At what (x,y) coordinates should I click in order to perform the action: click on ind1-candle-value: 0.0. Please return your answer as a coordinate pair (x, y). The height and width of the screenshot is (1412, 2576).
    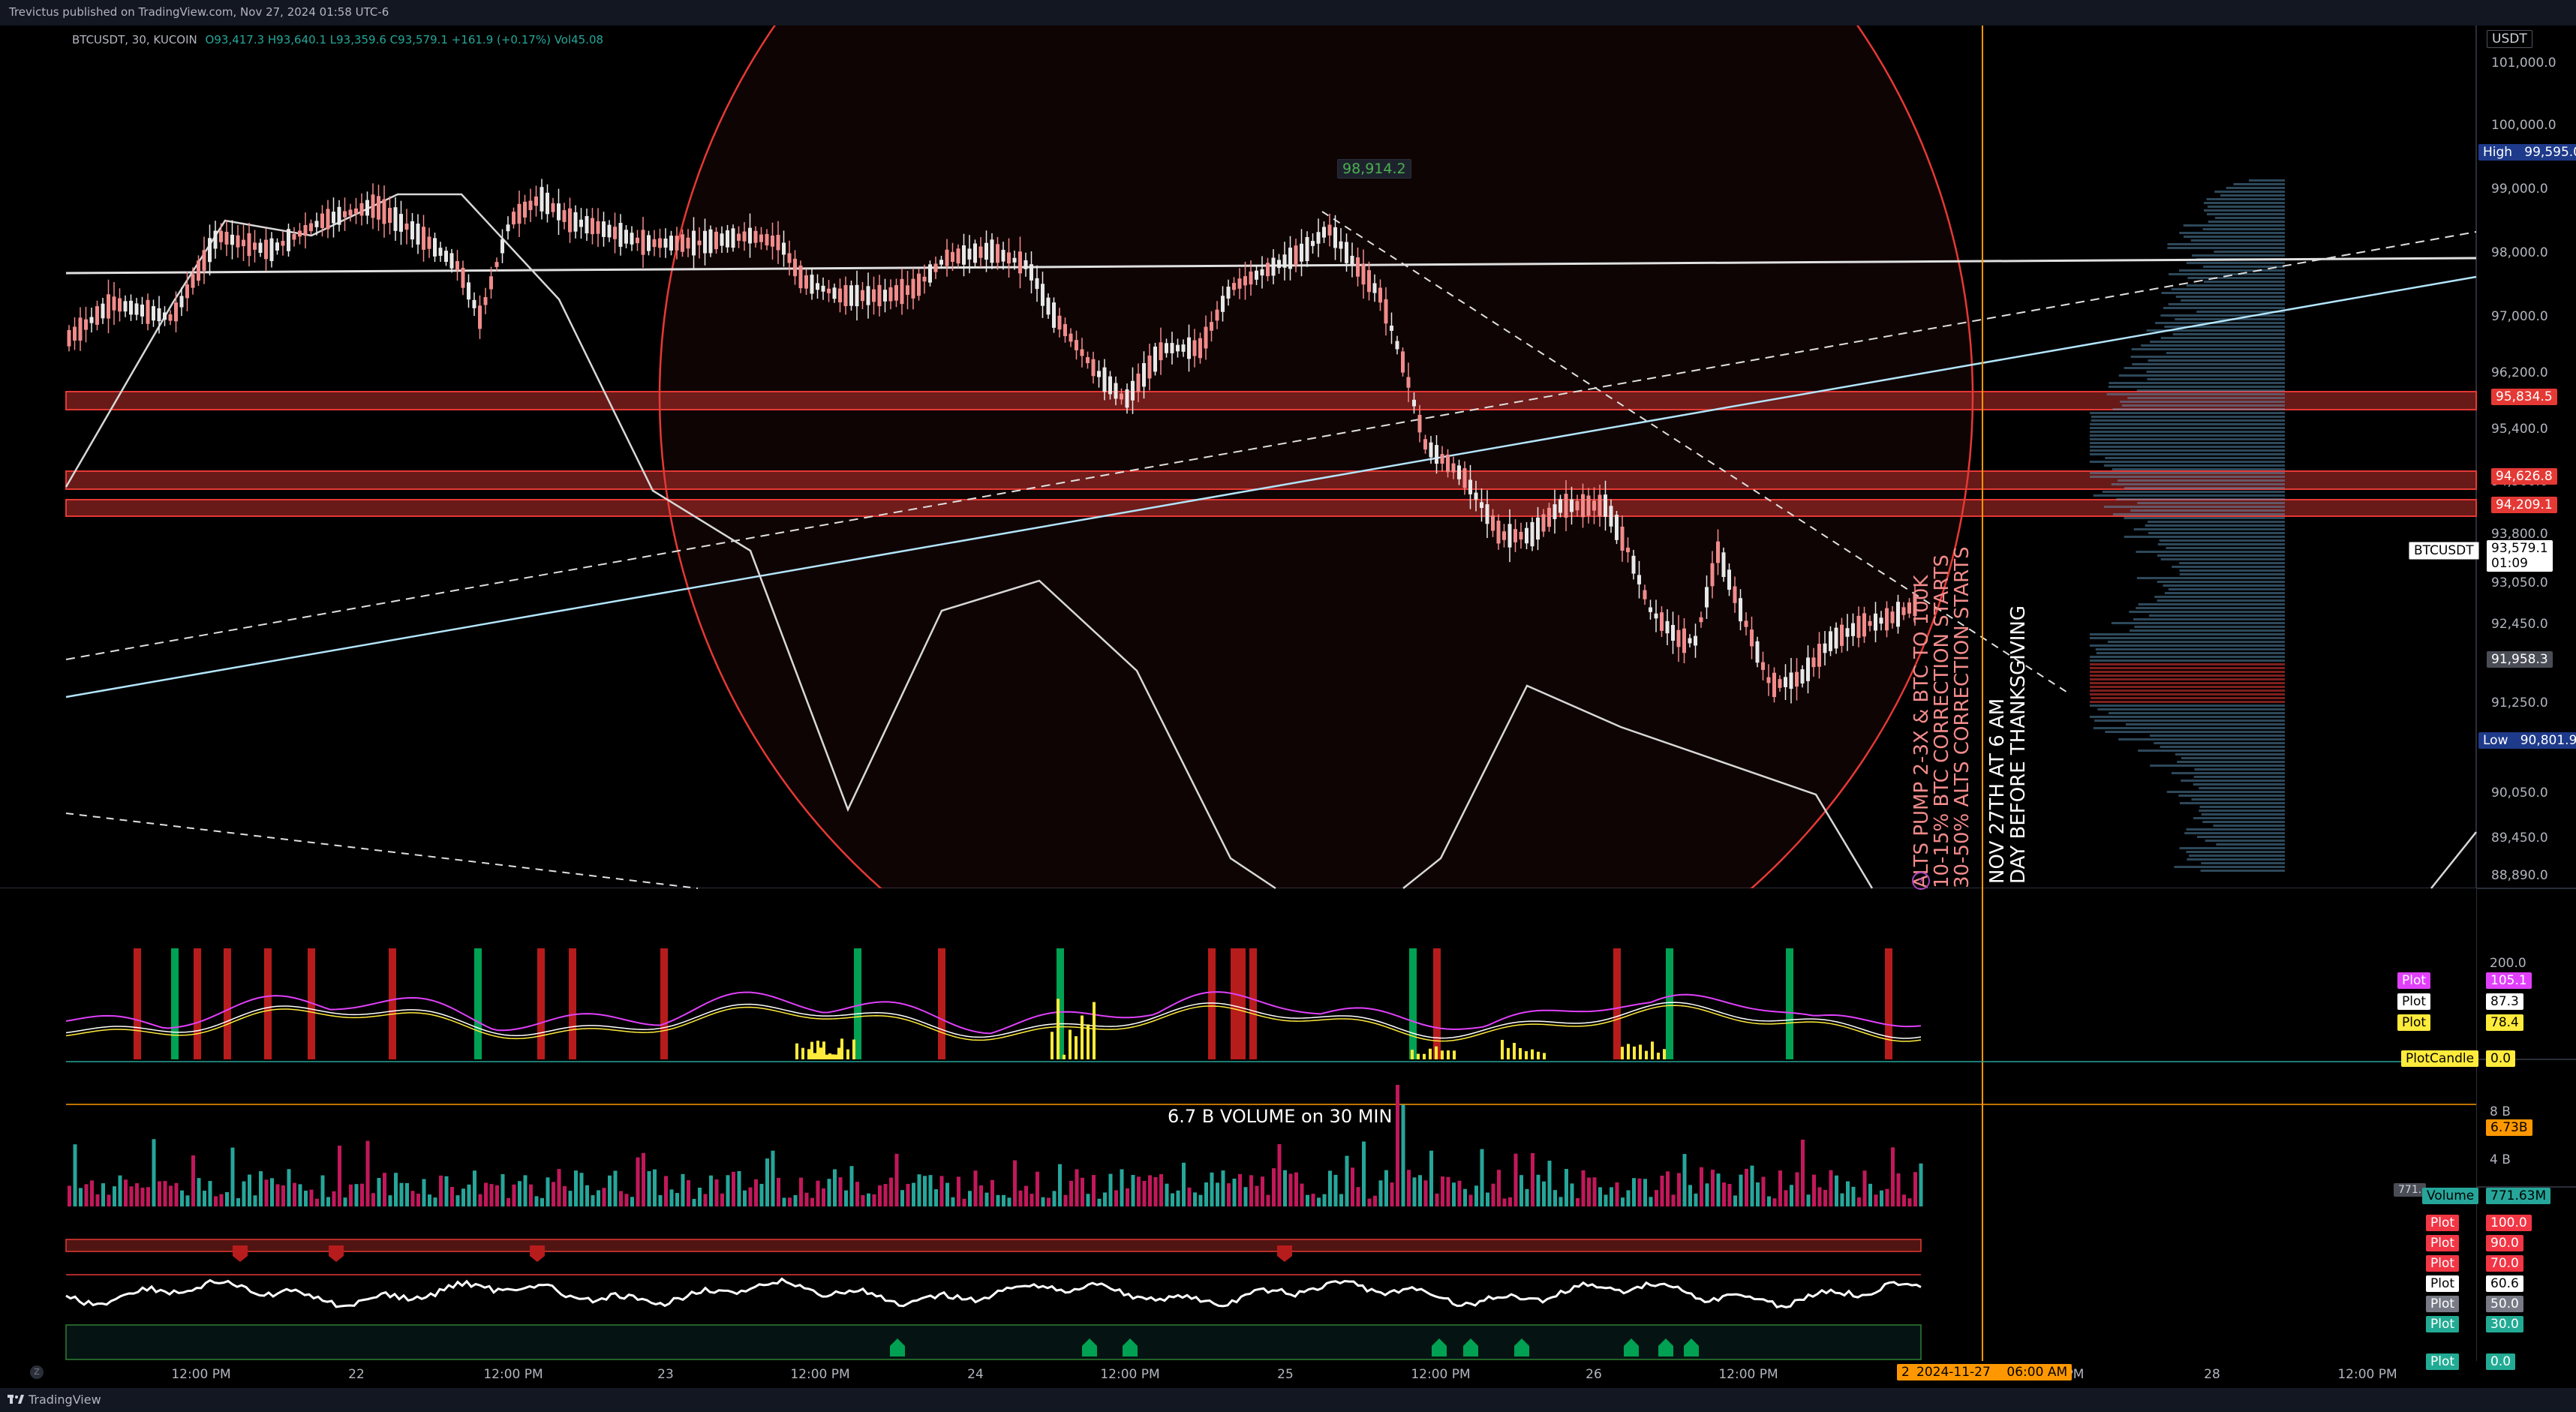
    Looking at the image, I should click on (2501, 1058).